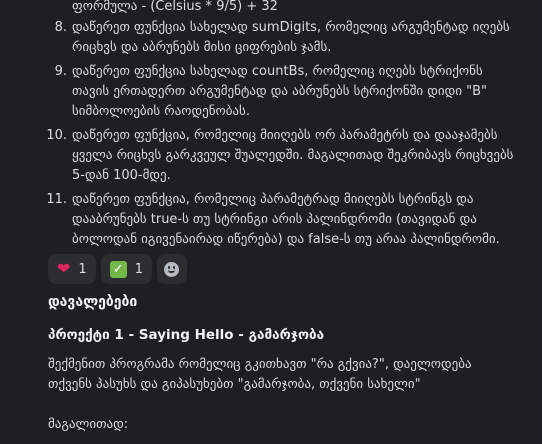 The height and width of the screenshot is (444, 542). I want to click on example-label: მაგალითად:, so click(88, 424).